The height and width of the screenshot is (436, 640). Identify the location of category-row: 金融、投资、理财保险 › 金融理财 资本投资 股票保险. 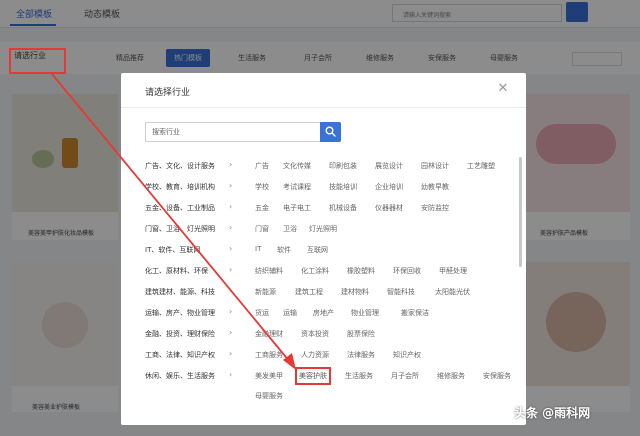
(332, 337).